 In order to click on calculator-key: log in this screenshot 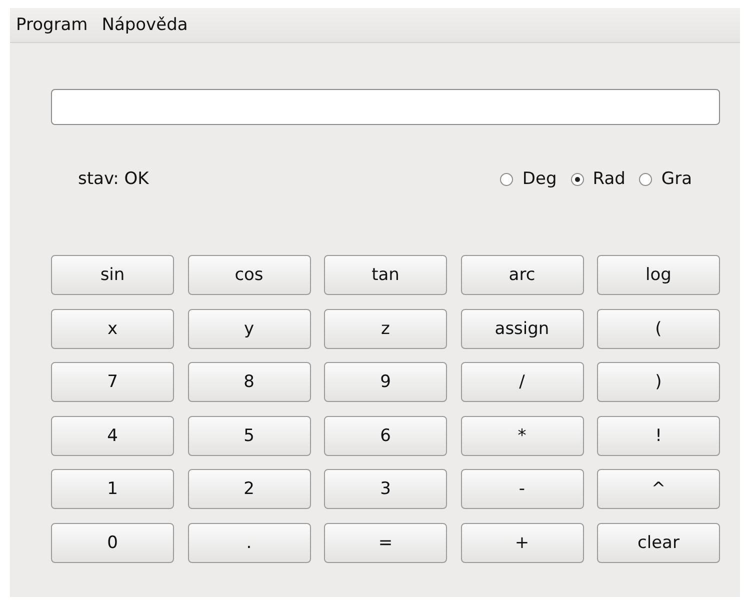, I will do `click(658, 275)`.